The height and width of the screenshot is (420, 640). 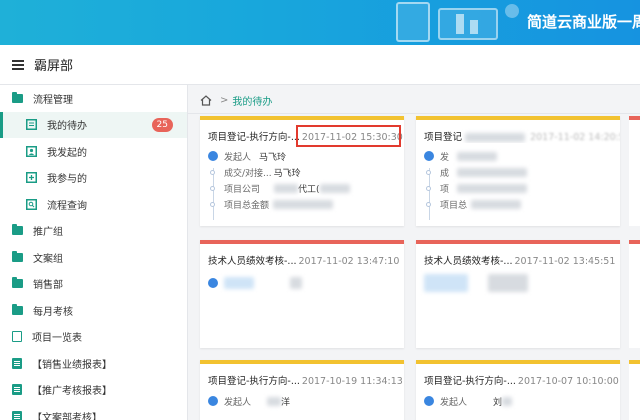 What do you see at coordinates (72, 392) in the screenshot?
I see `sidebar-item-label: 【推广考核报表】` at bounding box center [72, 392].